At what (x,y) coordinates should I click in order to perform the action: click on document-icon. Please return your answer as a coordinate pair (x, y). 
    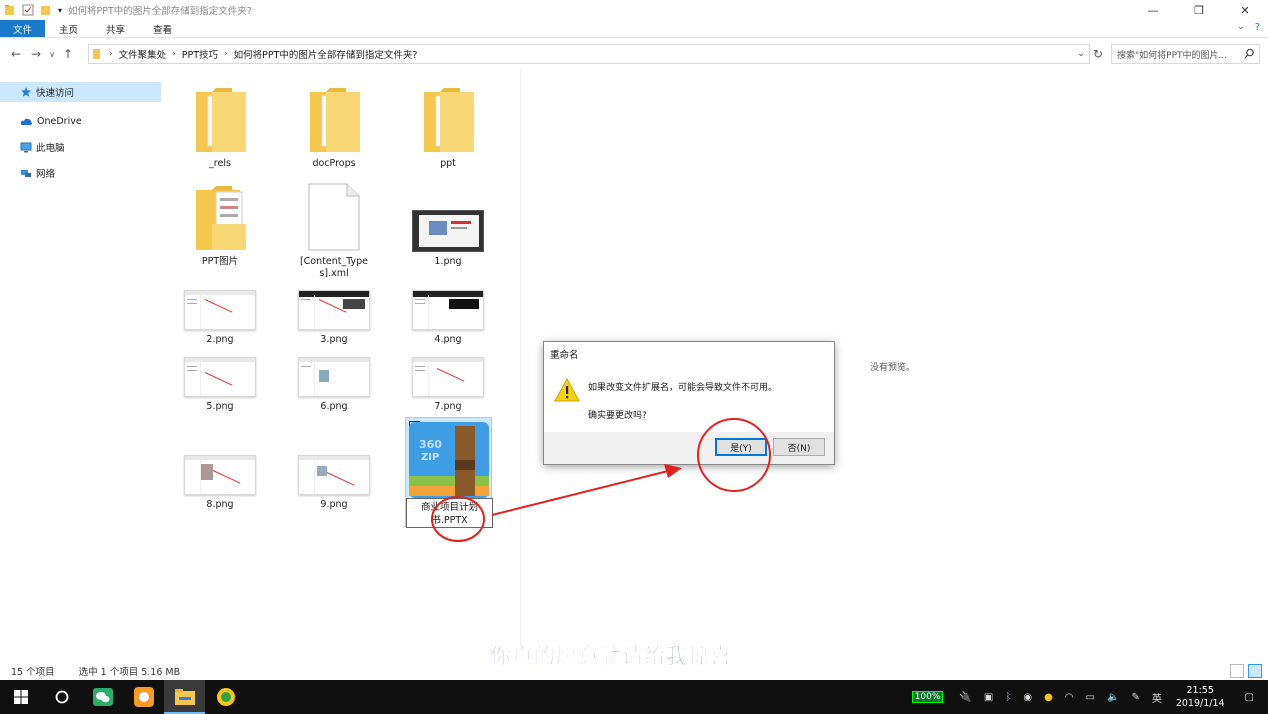
    Looking at the image, I should click on (334, 217).